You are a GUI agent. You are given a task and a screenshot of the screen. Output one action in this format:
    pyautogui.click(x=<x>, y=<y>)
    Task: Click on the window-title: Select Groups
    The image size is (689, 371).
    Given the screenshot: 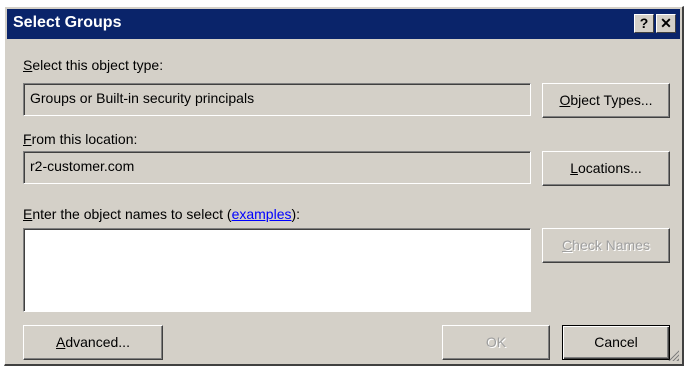 What is the action you would take?
    pyautogui.click(x=67, y=22)
    